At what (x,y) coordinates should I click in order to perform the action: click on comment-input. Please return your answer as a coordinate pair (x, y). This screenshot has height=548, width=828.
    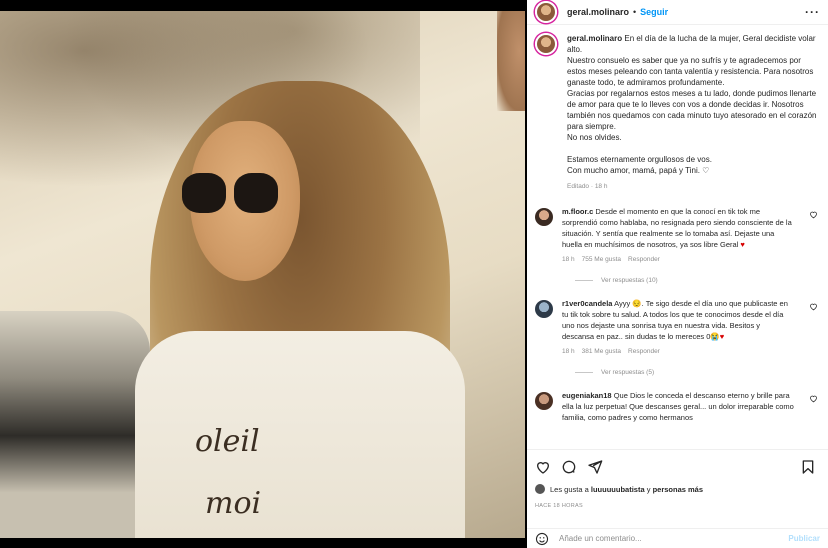
    Looking at the image, I should click on (674, 538).